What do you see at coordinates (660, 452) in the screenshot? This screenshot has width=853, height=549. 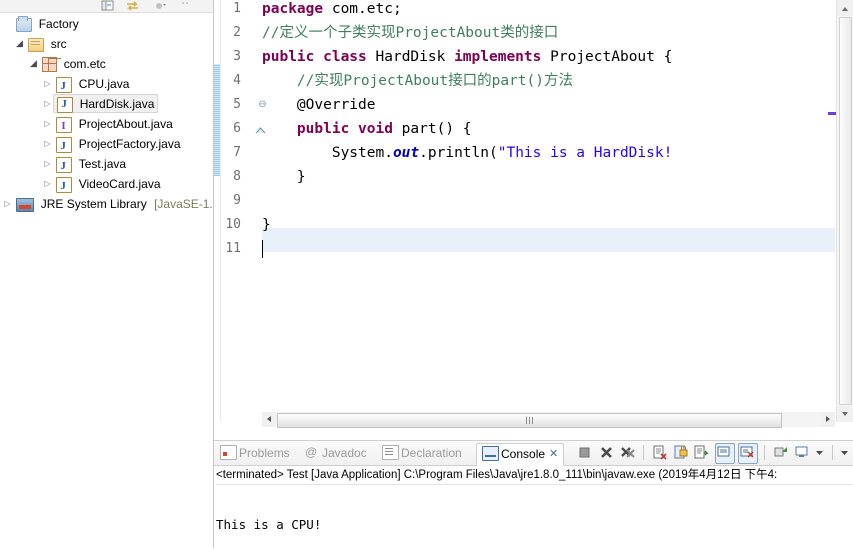 I see `clear-console-icon` at bounding box center [660, 452].